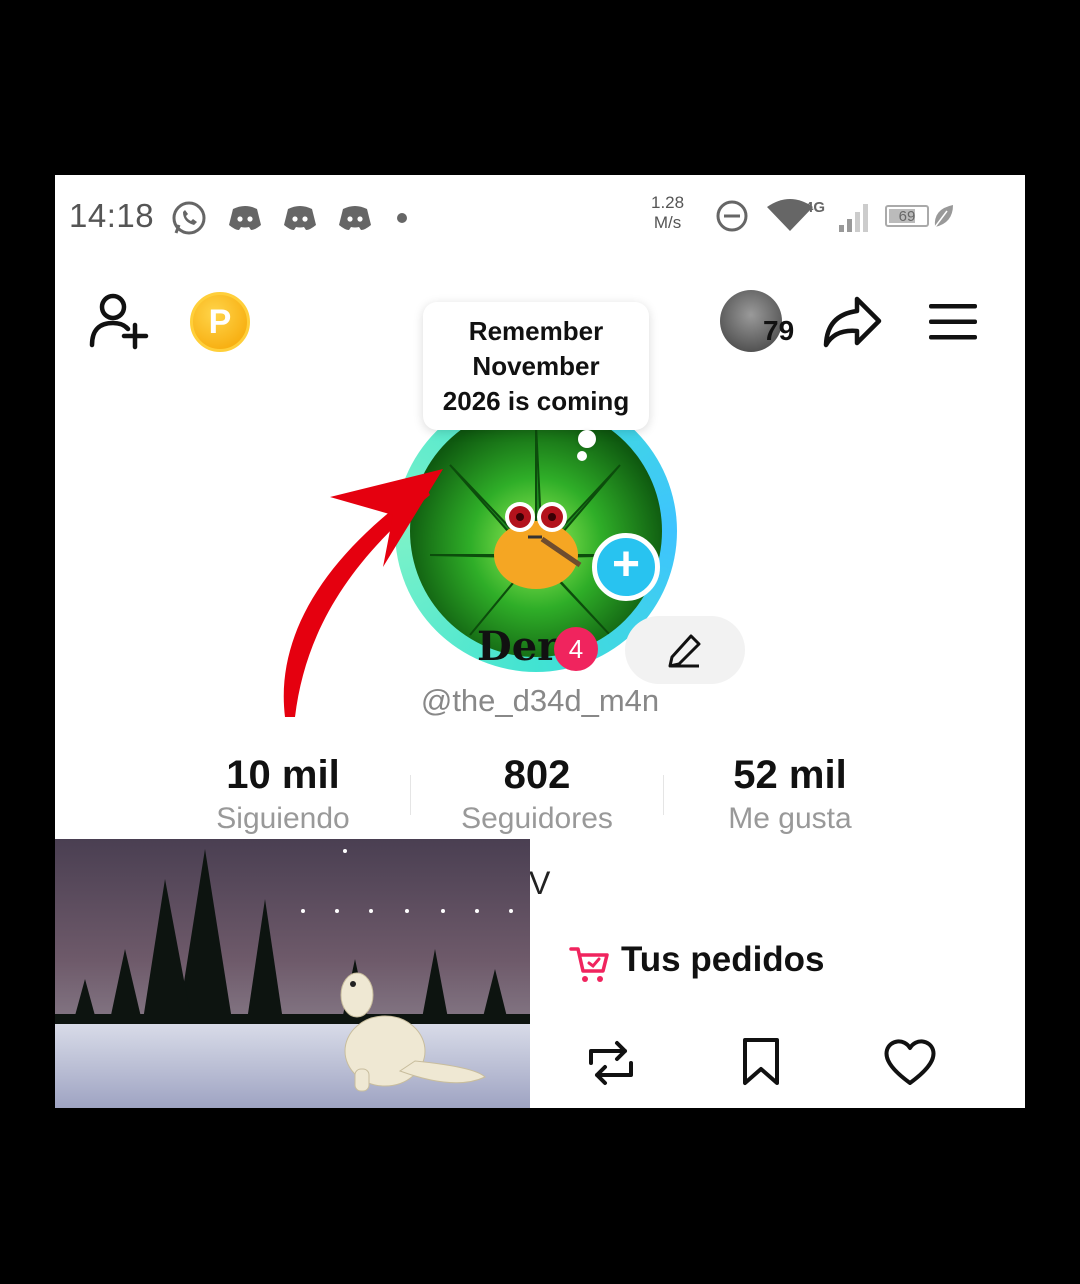 This screenshot has width=1080, height=1284. Describe the element at coordinates (540, 883) in the screenshot. I see `bio-text: V` at that location.